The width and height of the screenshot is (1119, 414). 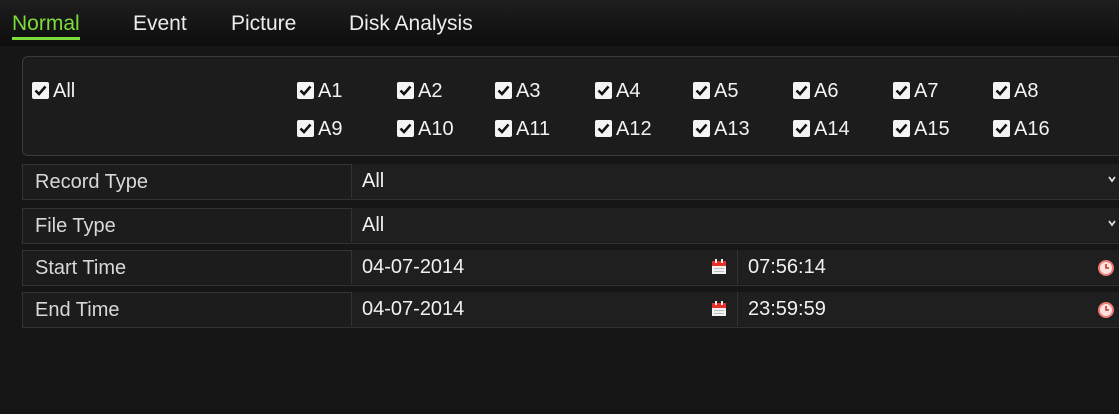 I want to click on channel-checkbox: A9, so click(x=319, y=129).